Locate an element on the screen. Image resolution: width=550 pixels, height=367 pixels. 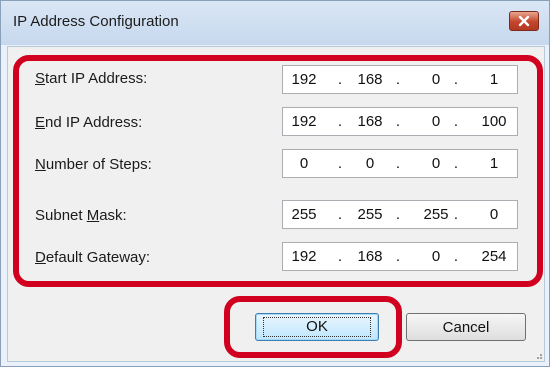
ok-highlight-annotation is located at coordinates (313, 327).